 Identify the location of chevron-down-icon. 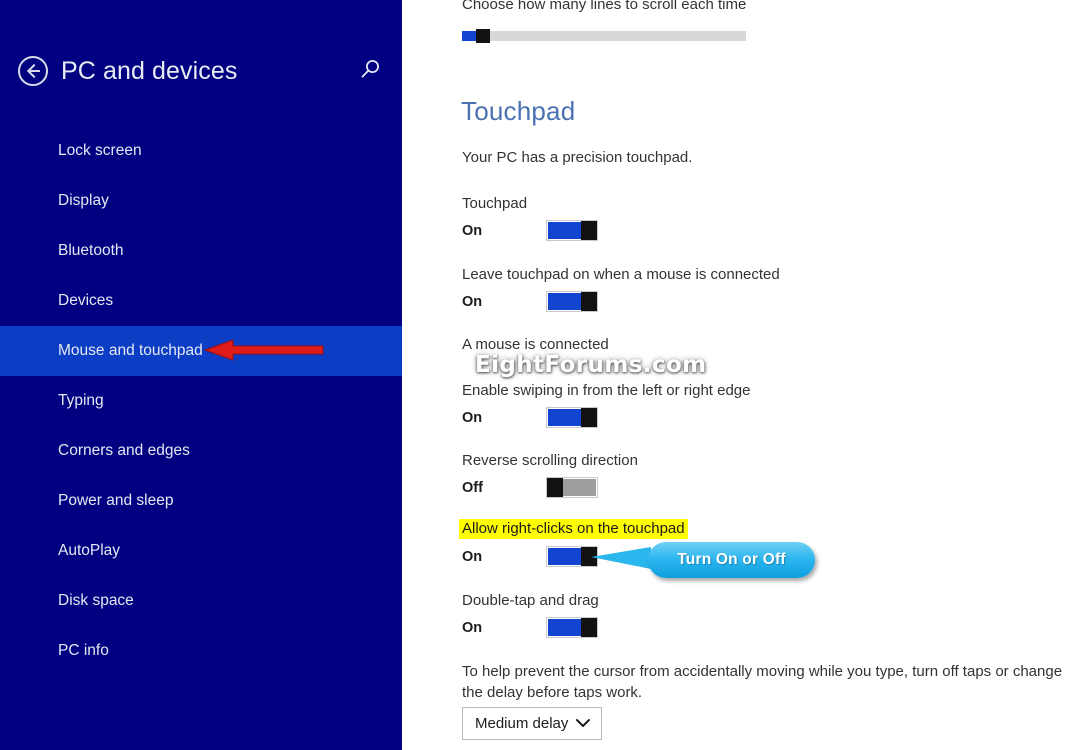
(583, 724).